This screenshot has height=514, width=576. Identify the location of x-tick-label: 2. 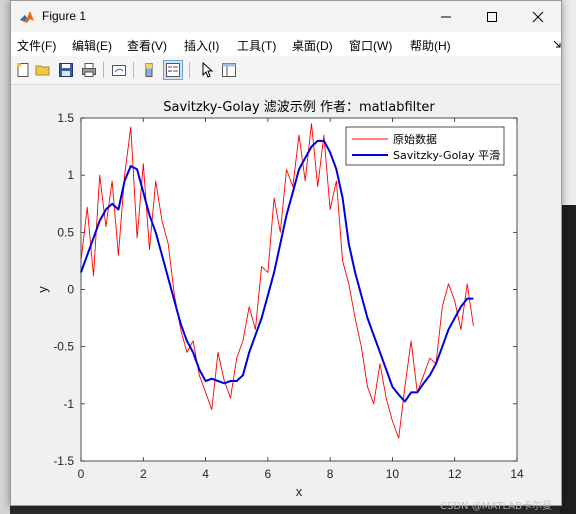
(143, 474).